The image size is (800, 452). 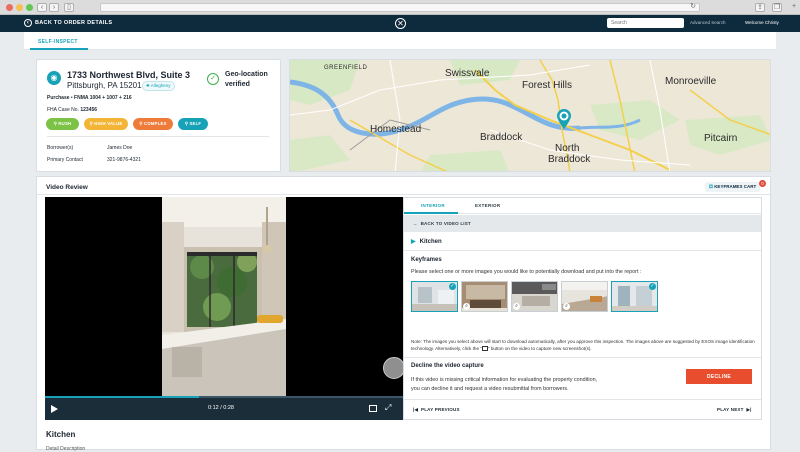 I want to click on interior-exterior-tabs: INTERIOR EXTERIOR, so click(x=582, y=206).